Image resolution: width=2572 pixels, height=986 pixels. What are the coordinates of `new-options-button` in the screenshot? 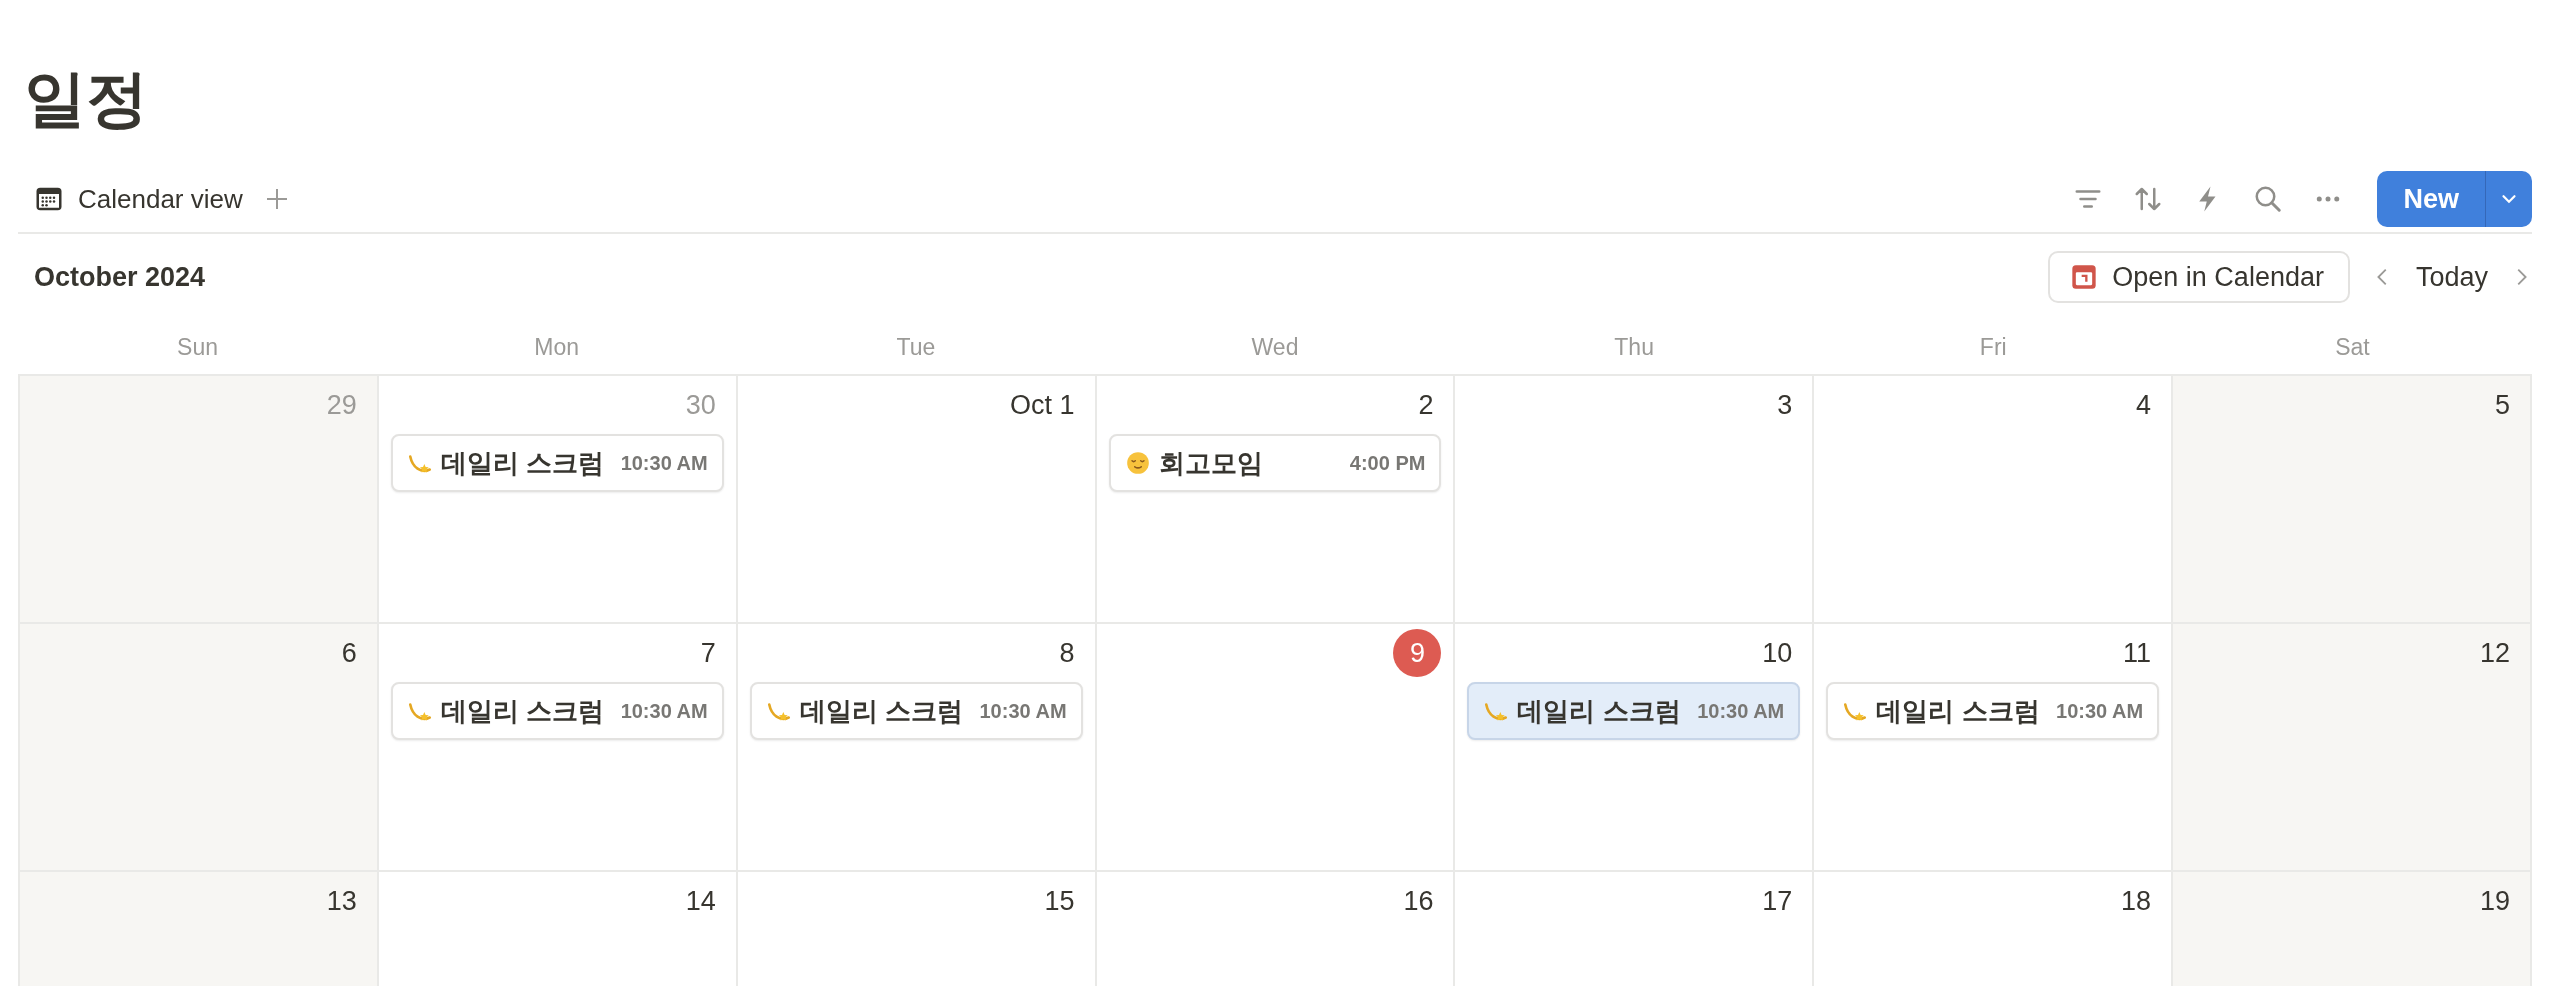 It's located at (2508, 199).